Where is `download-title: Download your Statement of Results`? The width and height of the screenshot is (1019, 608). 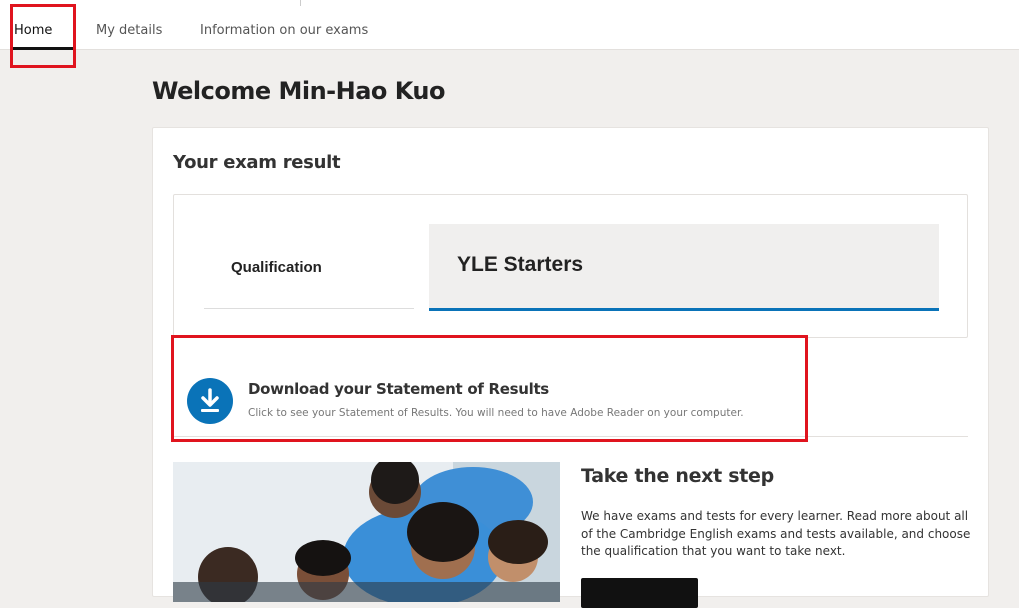 download-title: Download your Statement of Results is located at coordinates (398, 389).